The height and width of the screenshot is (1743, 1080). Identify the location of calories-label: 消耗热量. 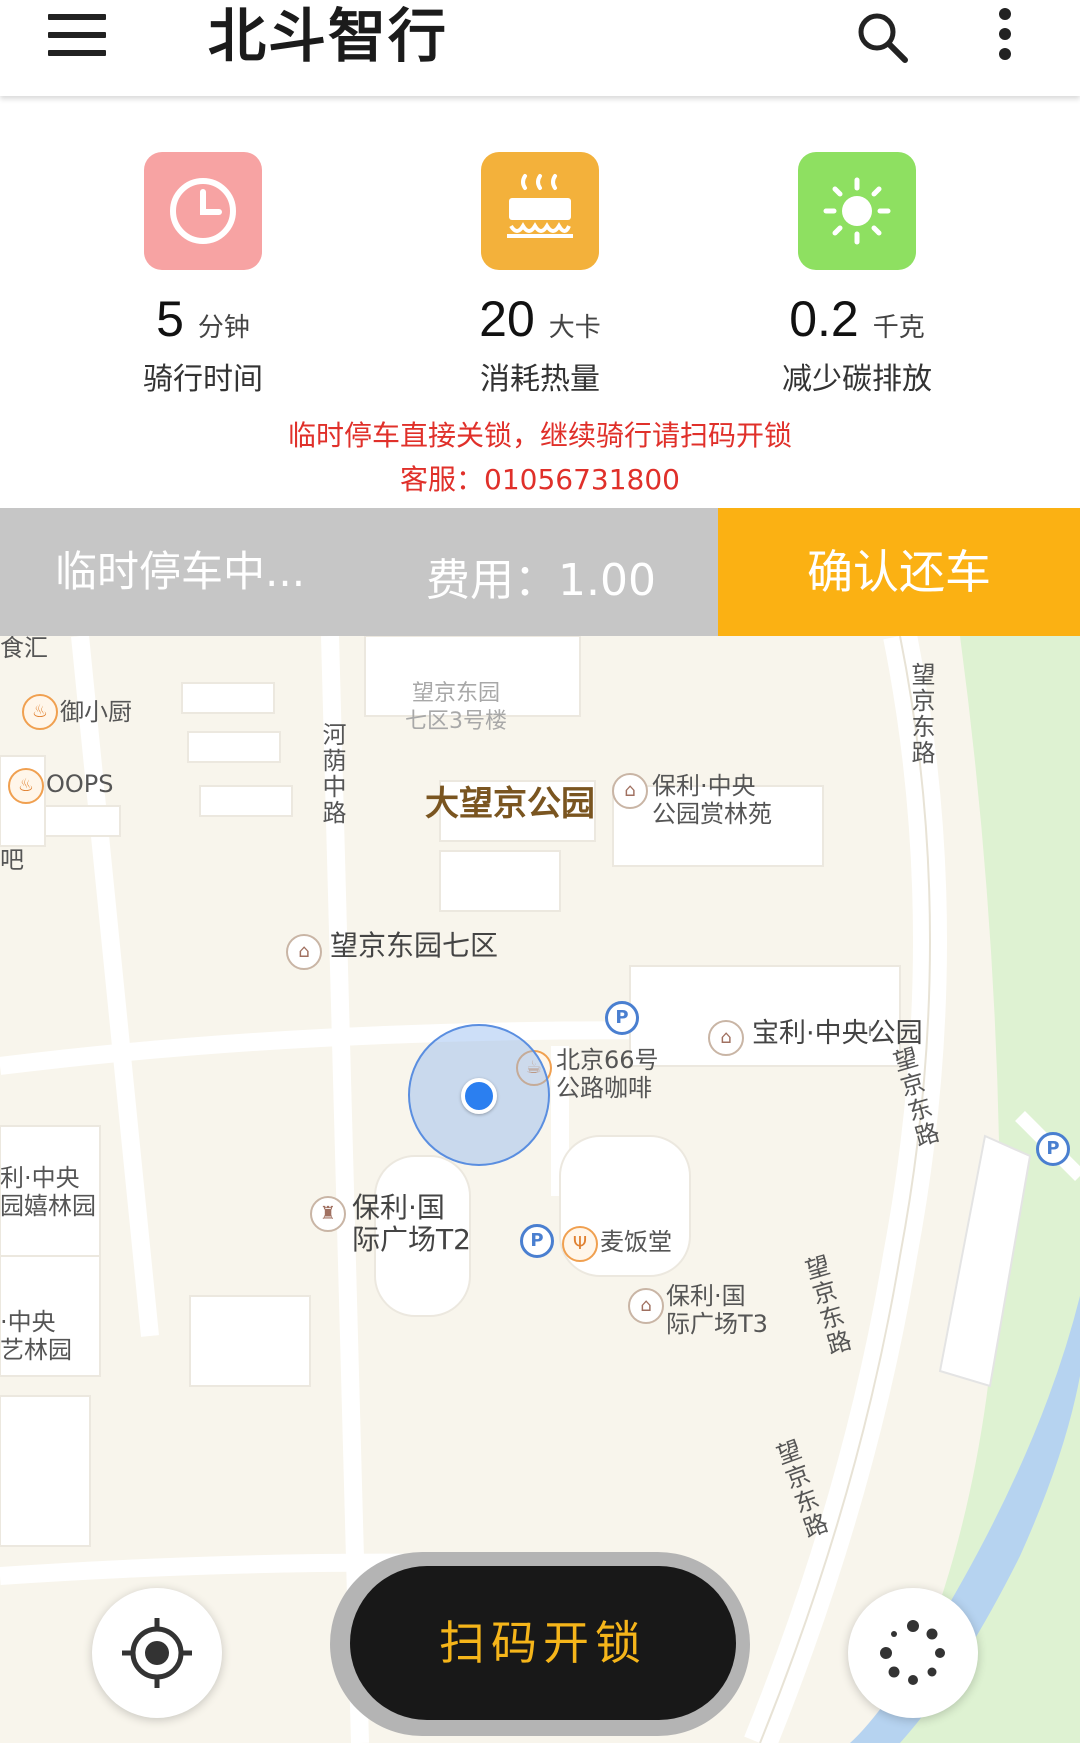
(540, 379).